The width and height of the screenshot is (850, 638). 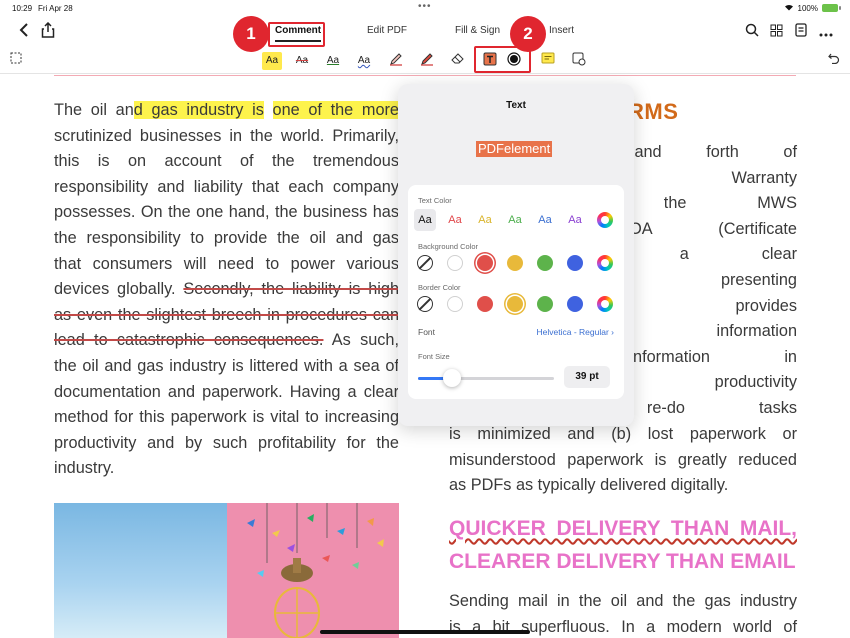 What do you see at coordinates (226, 162) in the screenshot?
I see `paragraph-line: this is on account of the tremendous` at bounding box center [226, 162].